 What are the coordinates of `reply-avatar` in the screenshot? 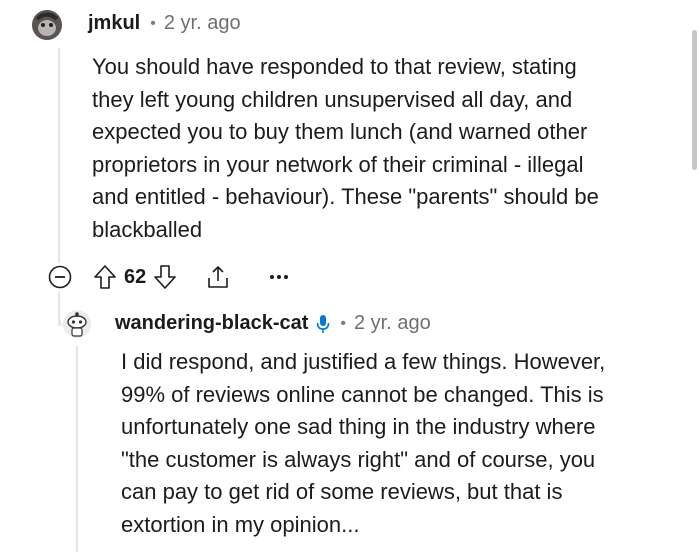 It's located at (77, 324).